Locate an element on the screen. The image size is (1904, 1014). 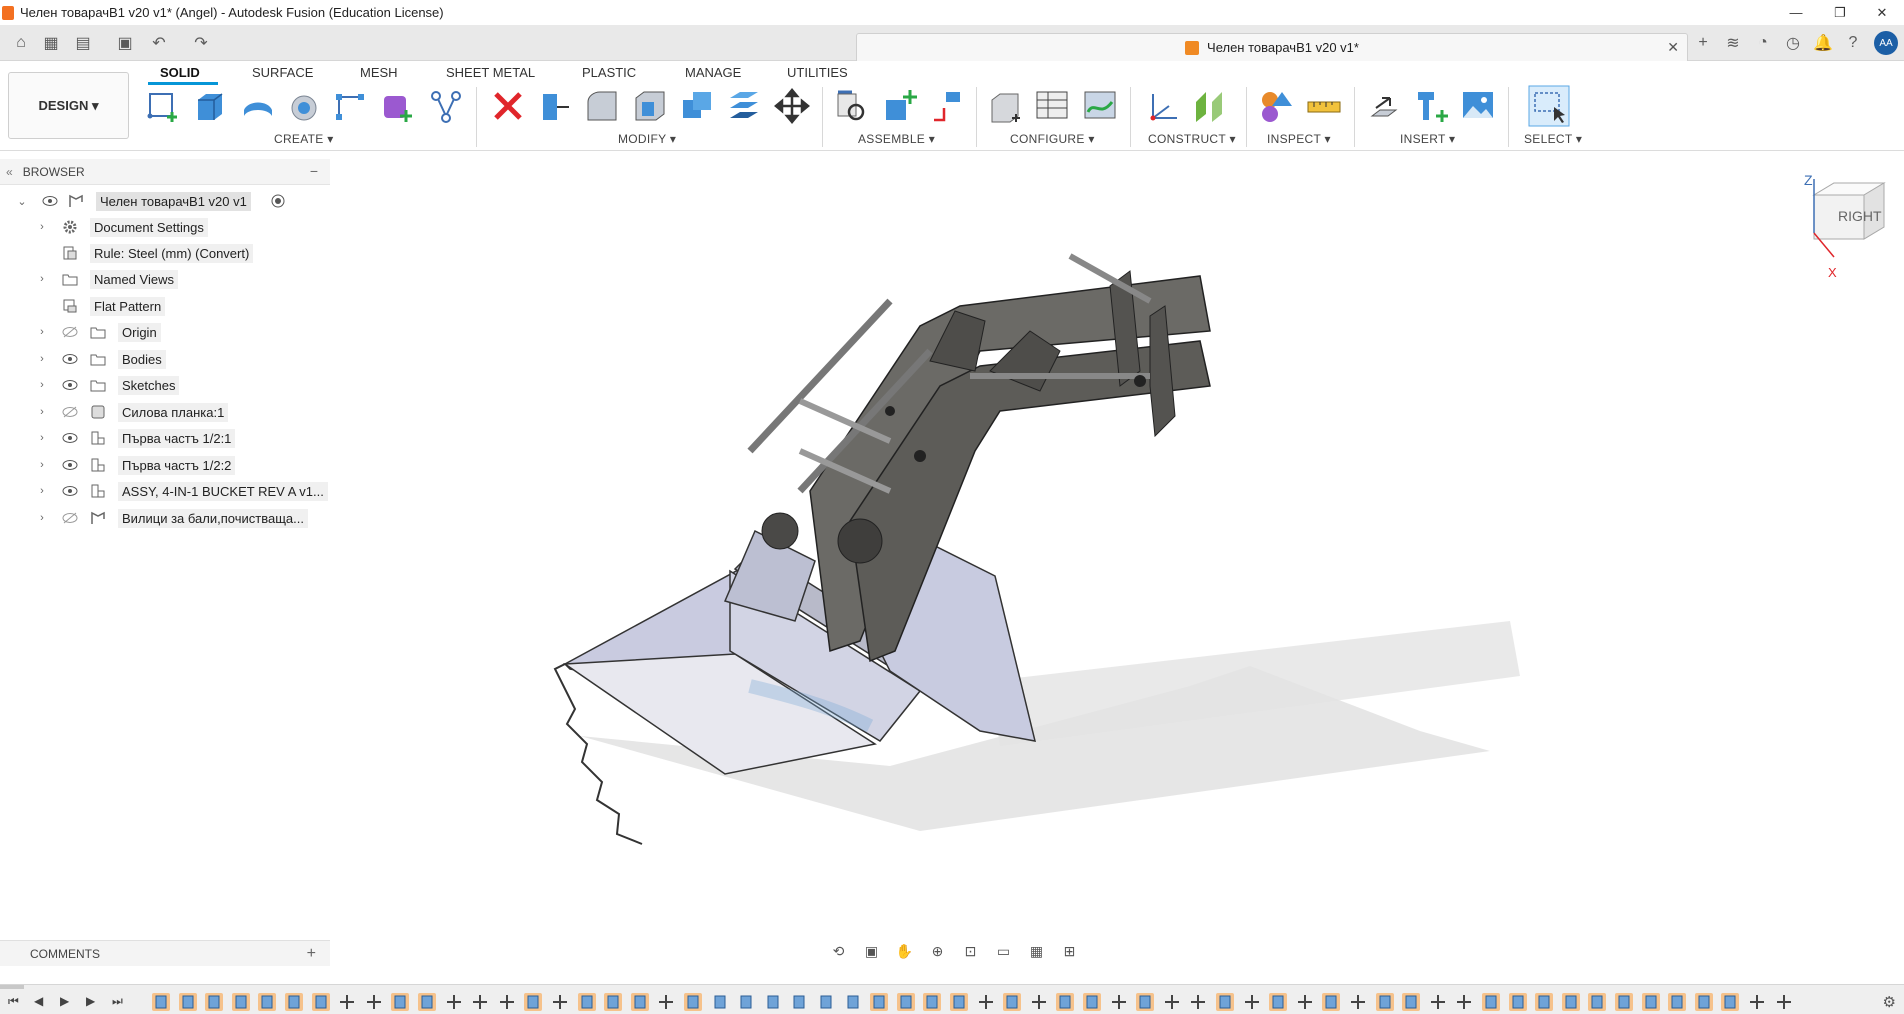
tab-mesh: MESH is located at coordinates (379, 72).